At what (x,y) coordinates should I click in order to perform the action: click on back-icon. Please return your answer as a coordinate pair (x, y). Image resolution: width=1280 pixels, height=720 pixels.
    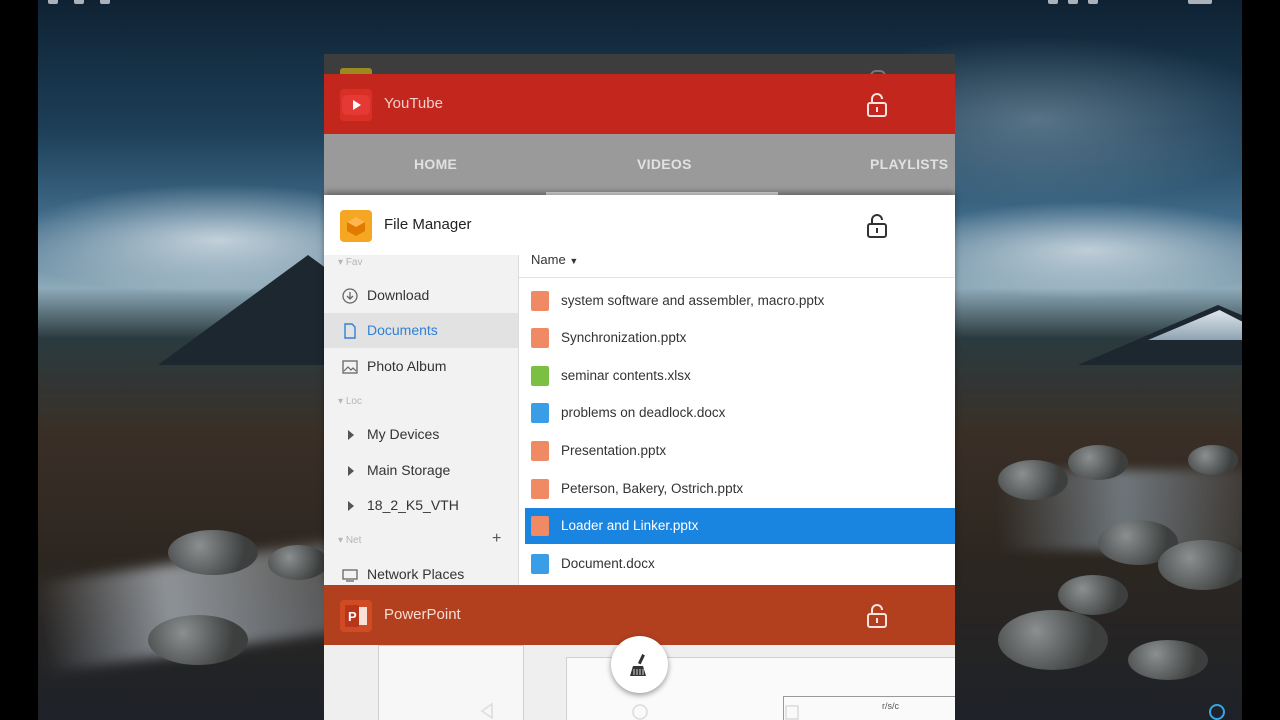
    Looking at the image, I should click on (488, 710).